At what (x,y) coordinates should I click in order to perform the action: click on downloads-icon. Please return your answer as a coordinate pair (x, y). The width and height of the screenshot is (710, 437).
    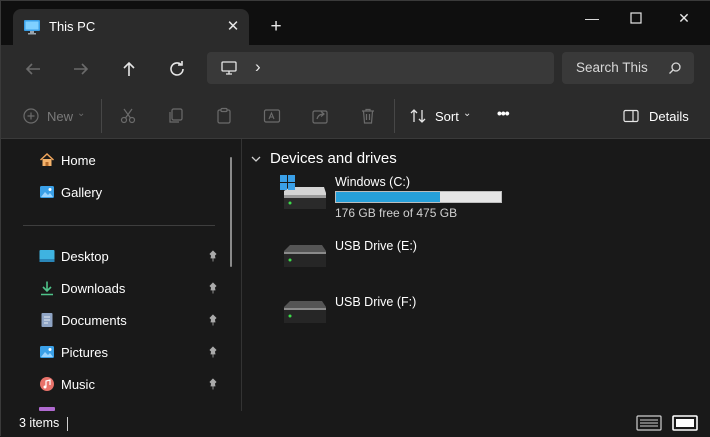
    Looking at the image, I should click on (47, 288).